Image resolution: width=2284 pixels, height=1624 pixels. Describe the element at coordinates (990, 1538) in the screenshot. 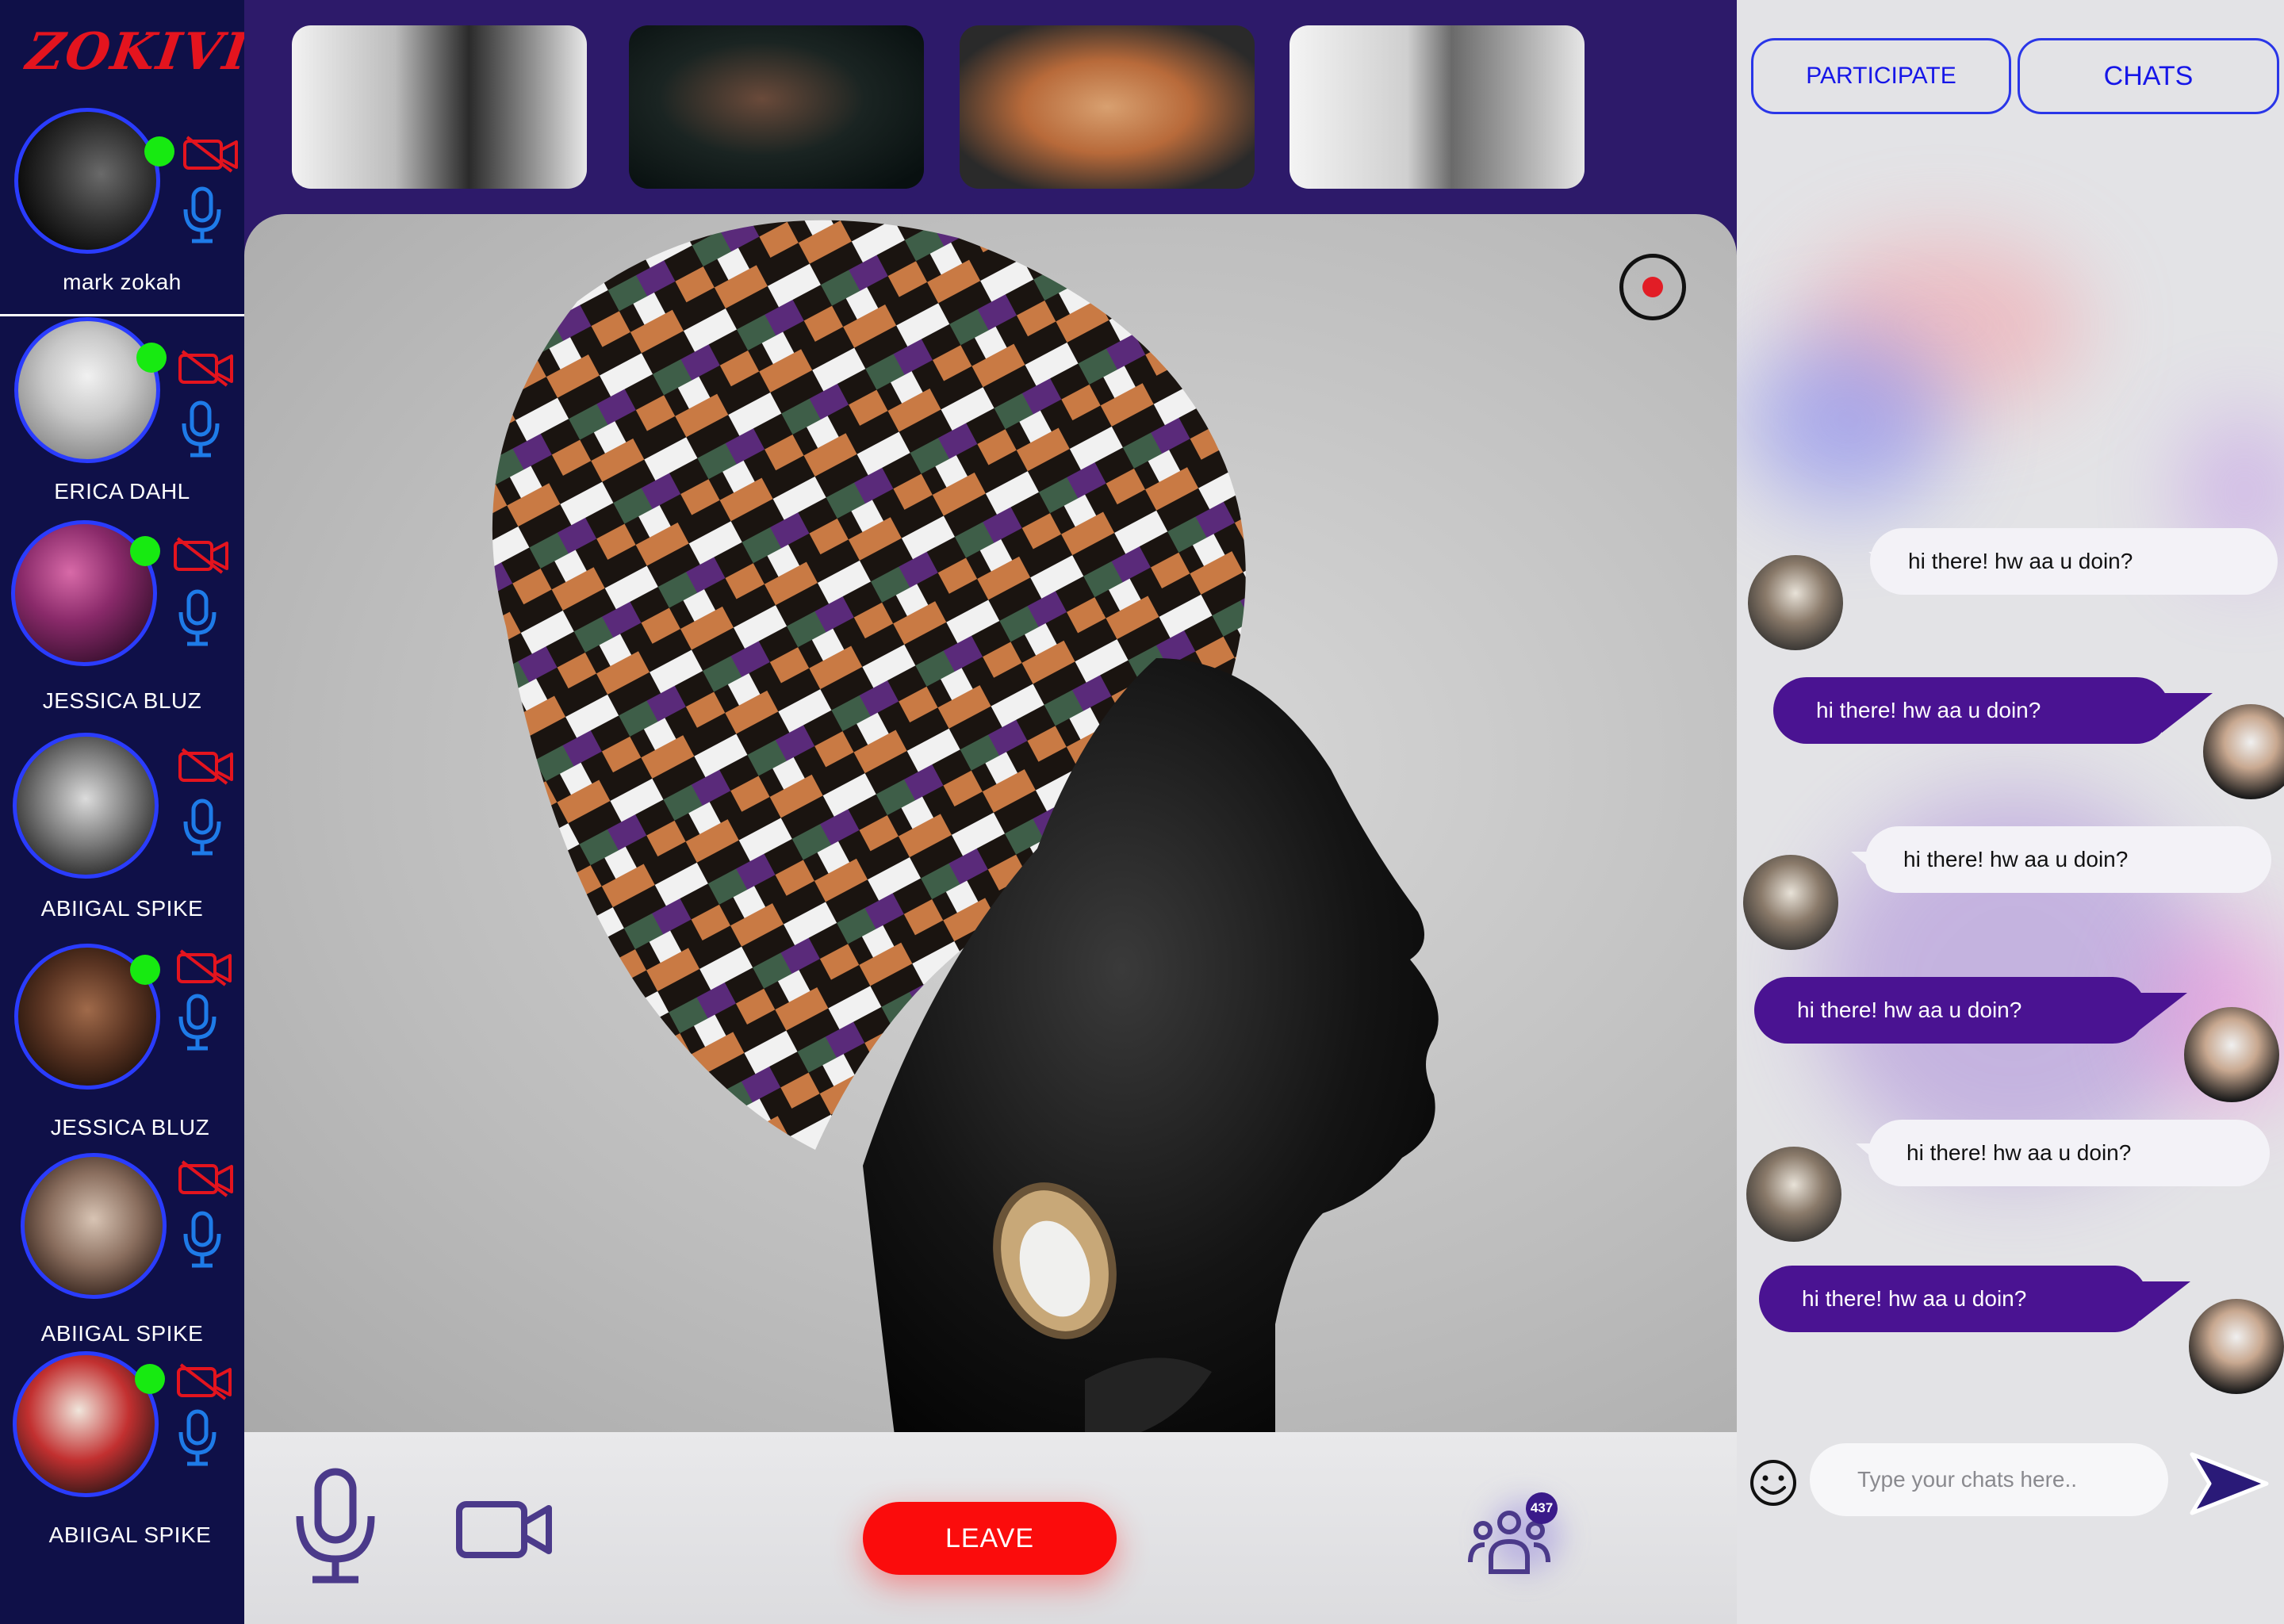

I see `leave-button: LEAVE` at that location.